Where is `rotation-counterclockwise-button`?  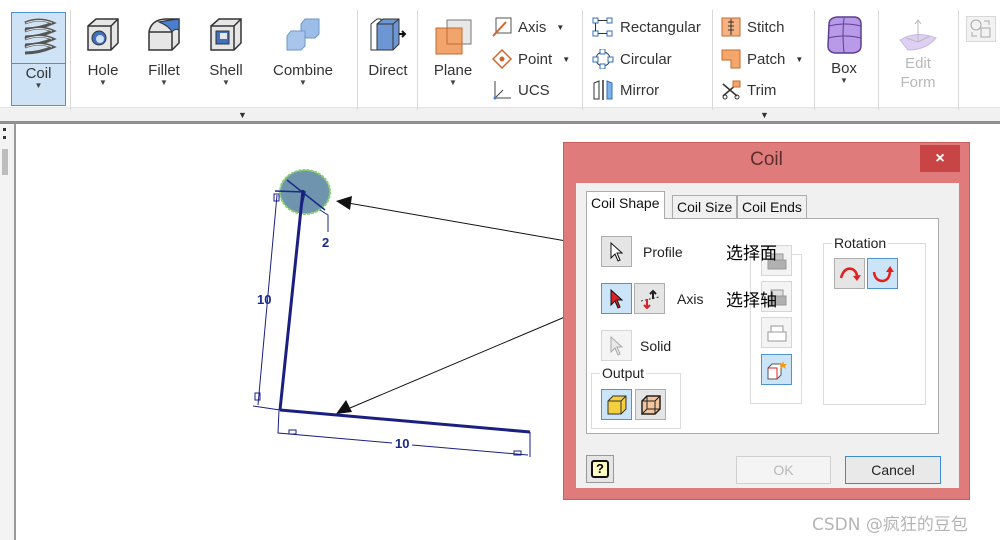 rotation-counterclockwise-button is located at coordinates (882, 273).